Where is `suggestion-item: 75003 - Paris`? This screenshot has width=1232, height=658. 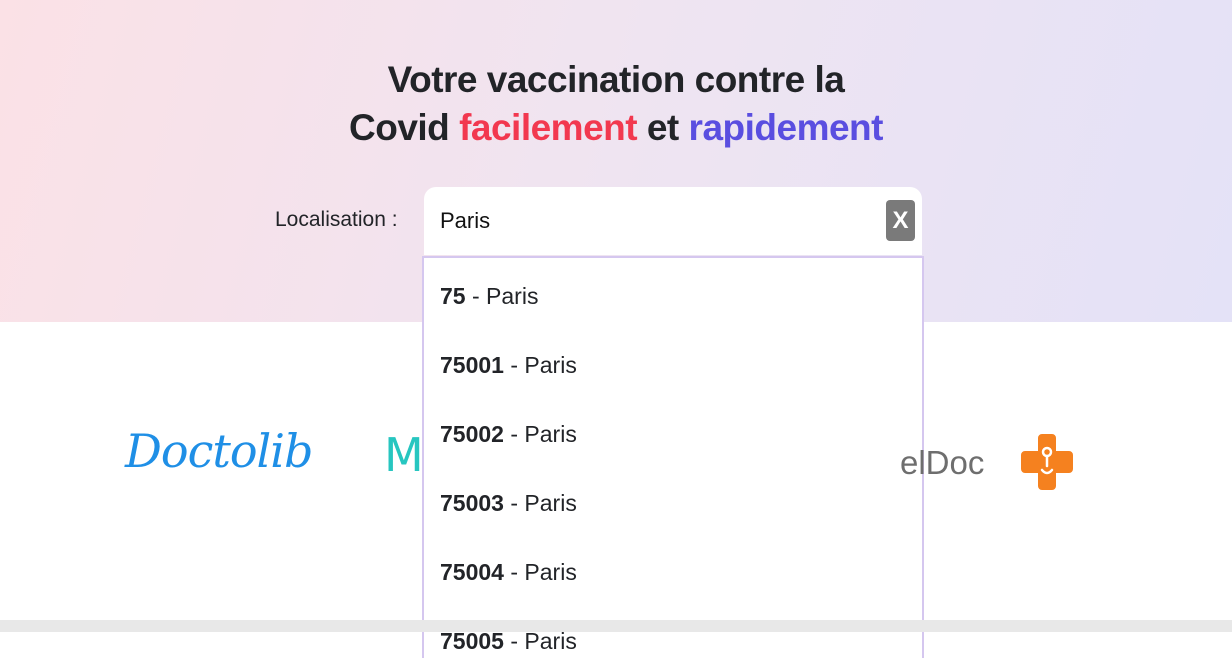 suggestion-item: 75003 - Paris is located at coordinates (508, 503).